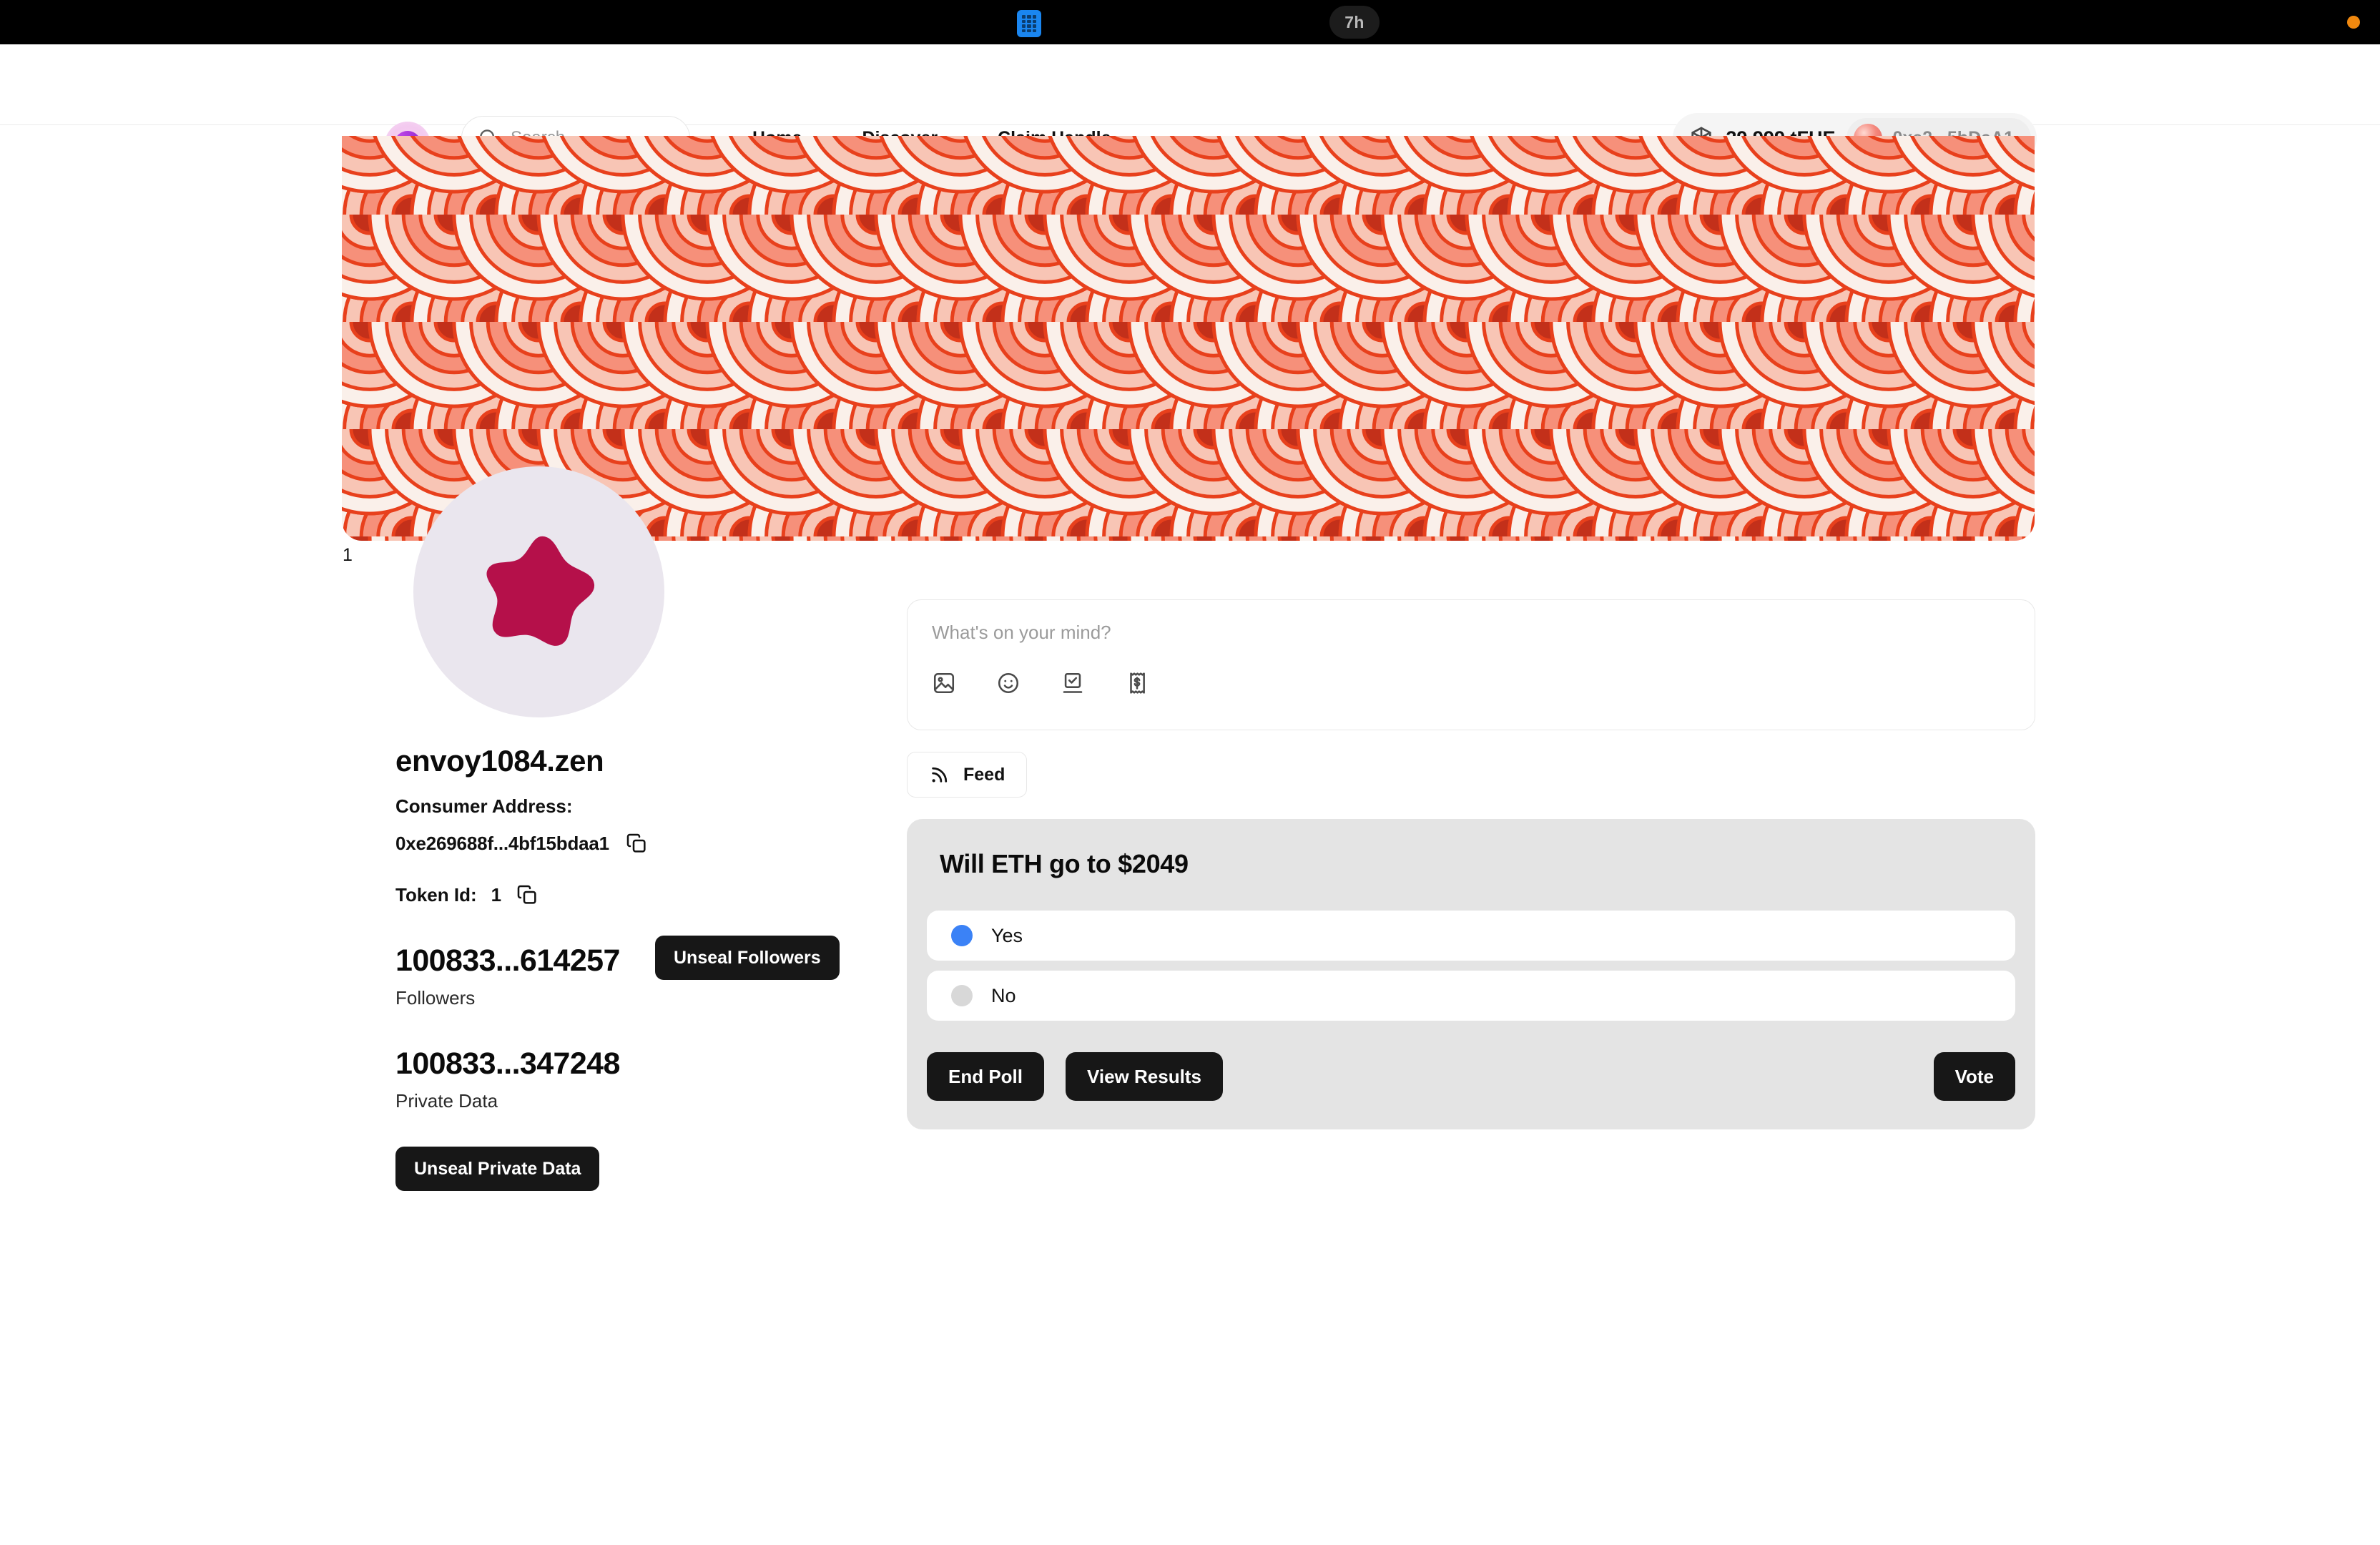  Describe the element at coordinates (944, 683) in the screenshot. I see `image-icon` at that location.